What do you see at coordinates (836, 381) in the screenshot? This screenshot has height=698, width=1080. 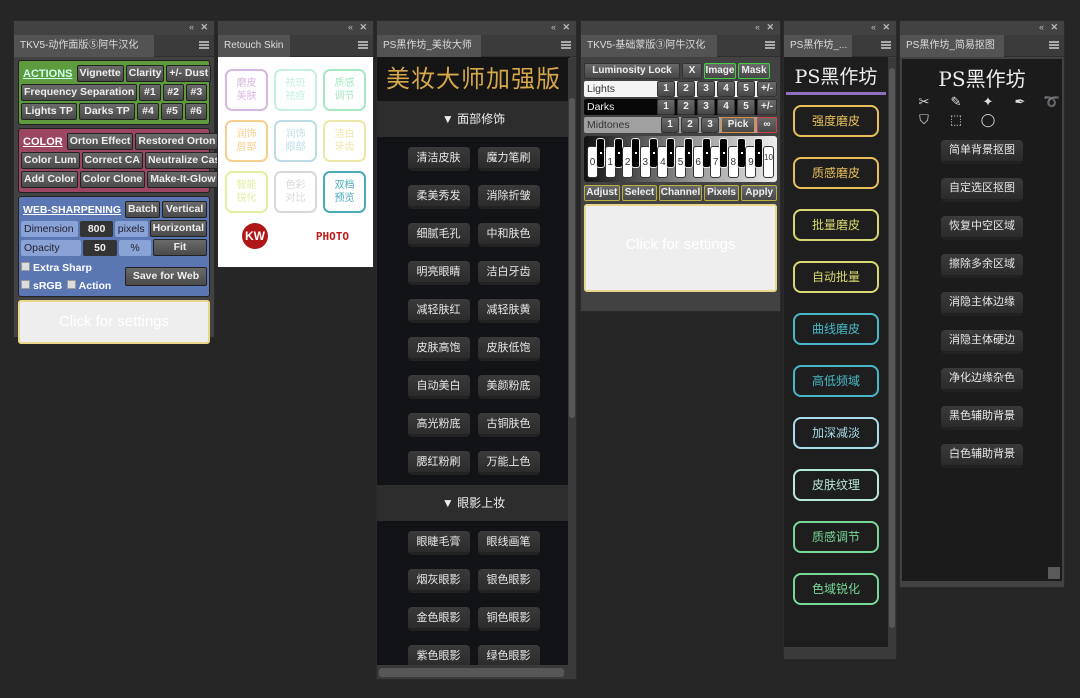 I see `smoothing-button: 高低频域` at bounding box center [836, 381].